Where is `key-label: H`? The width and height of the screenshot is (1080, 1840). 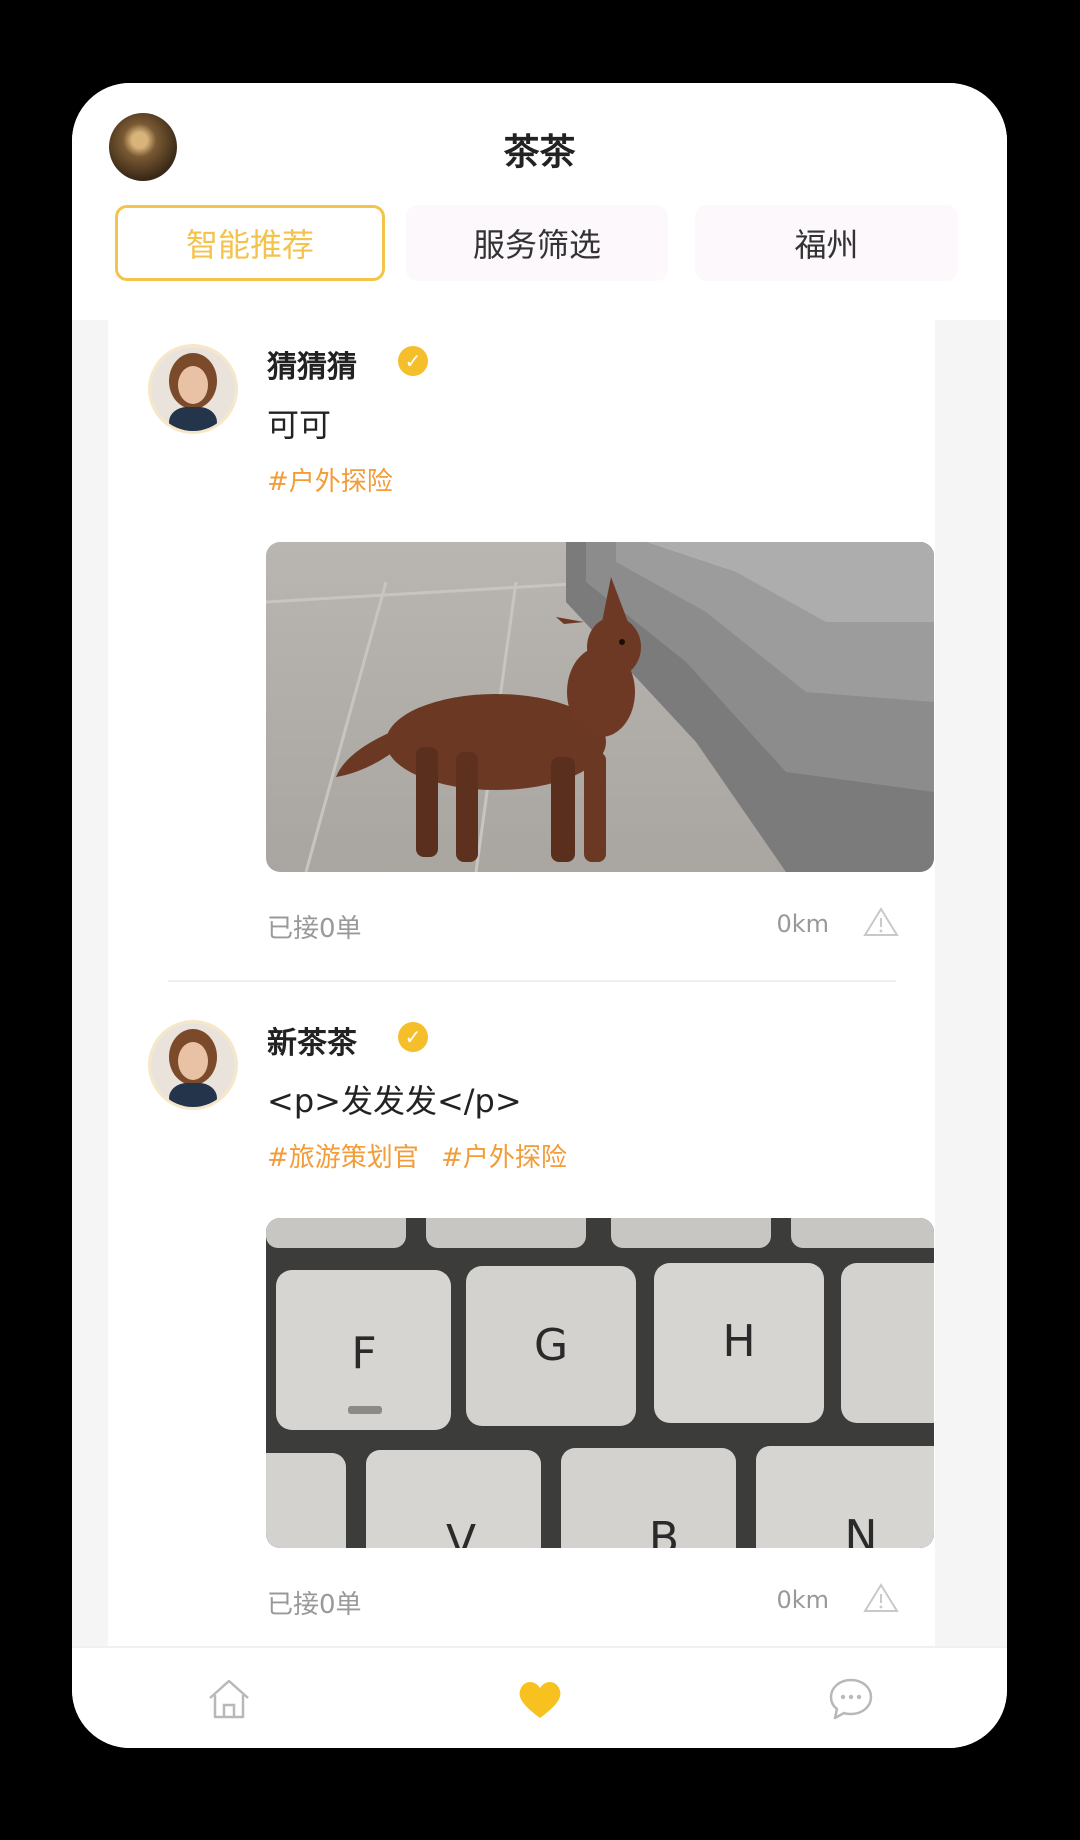 key-label: H is located at coordinates (738, 1341).